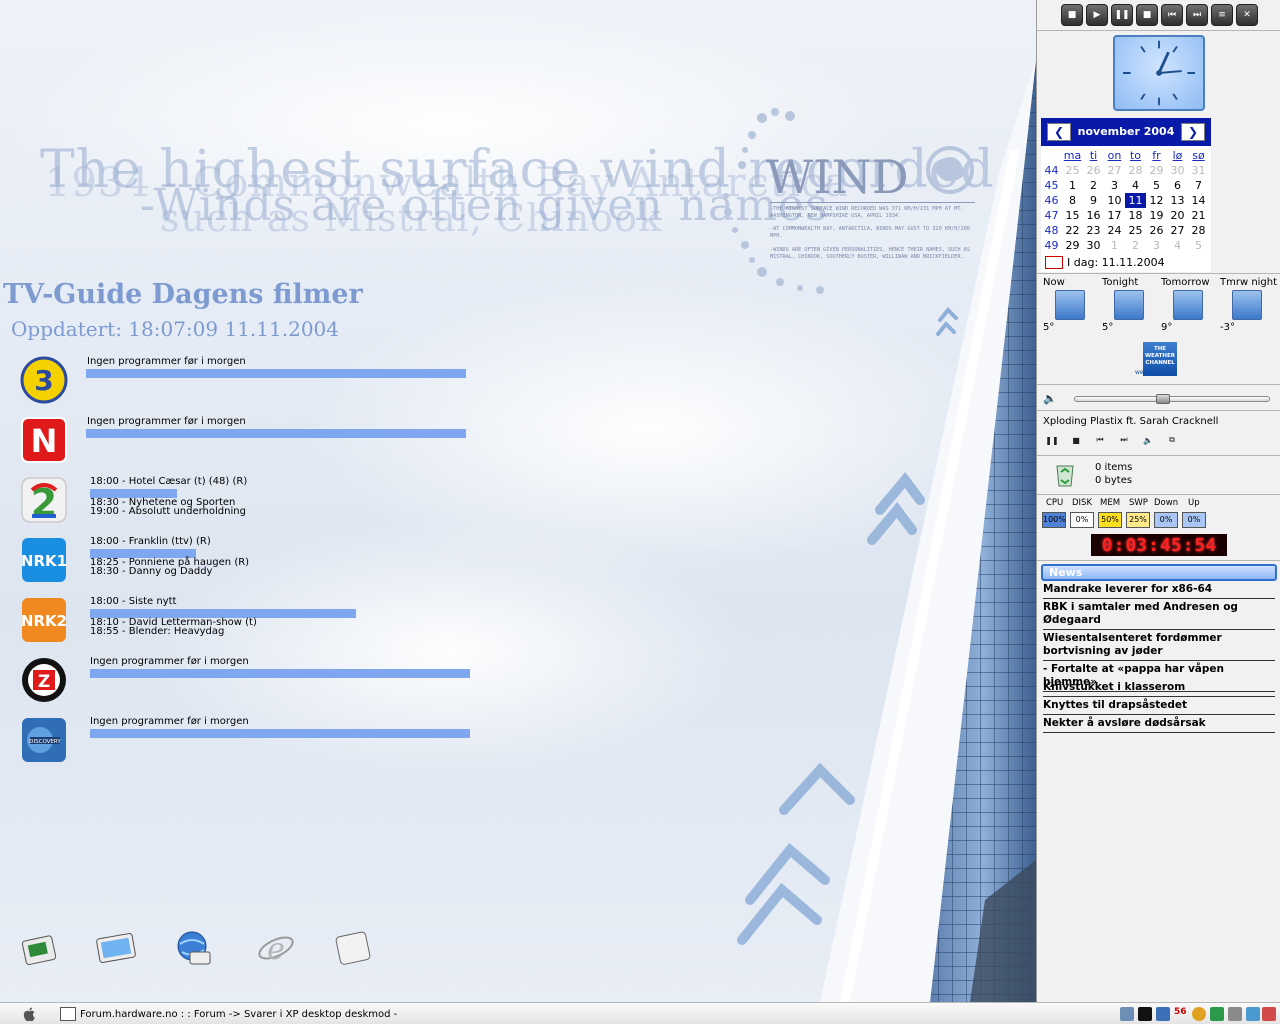 This screenshot has height=1024, width=1280. What do you see at coordinates (1127, 1014) in the screenshot?
I see `network-tray-icon` at bounding box center [1127, 1014].